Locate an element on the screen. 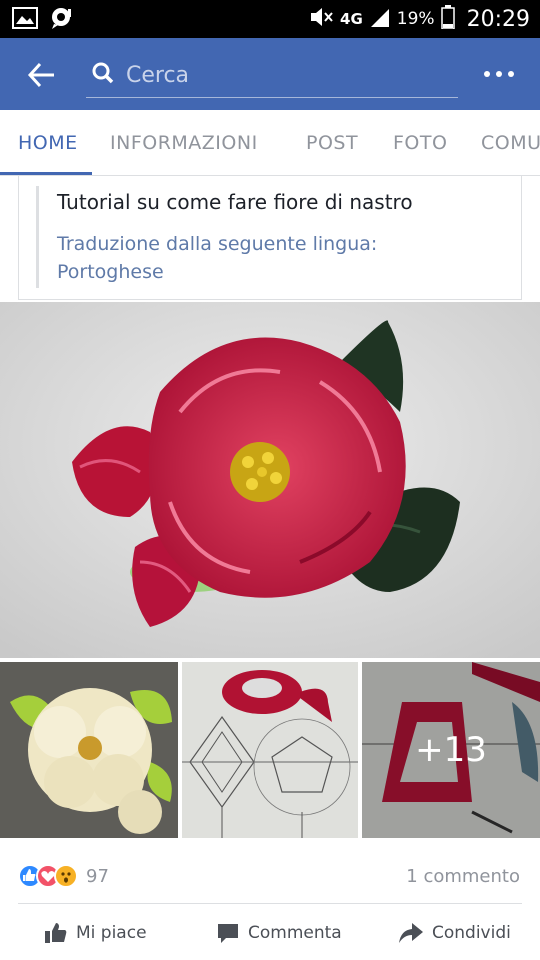  network-type: 4G is located at coordinates (351, 19).